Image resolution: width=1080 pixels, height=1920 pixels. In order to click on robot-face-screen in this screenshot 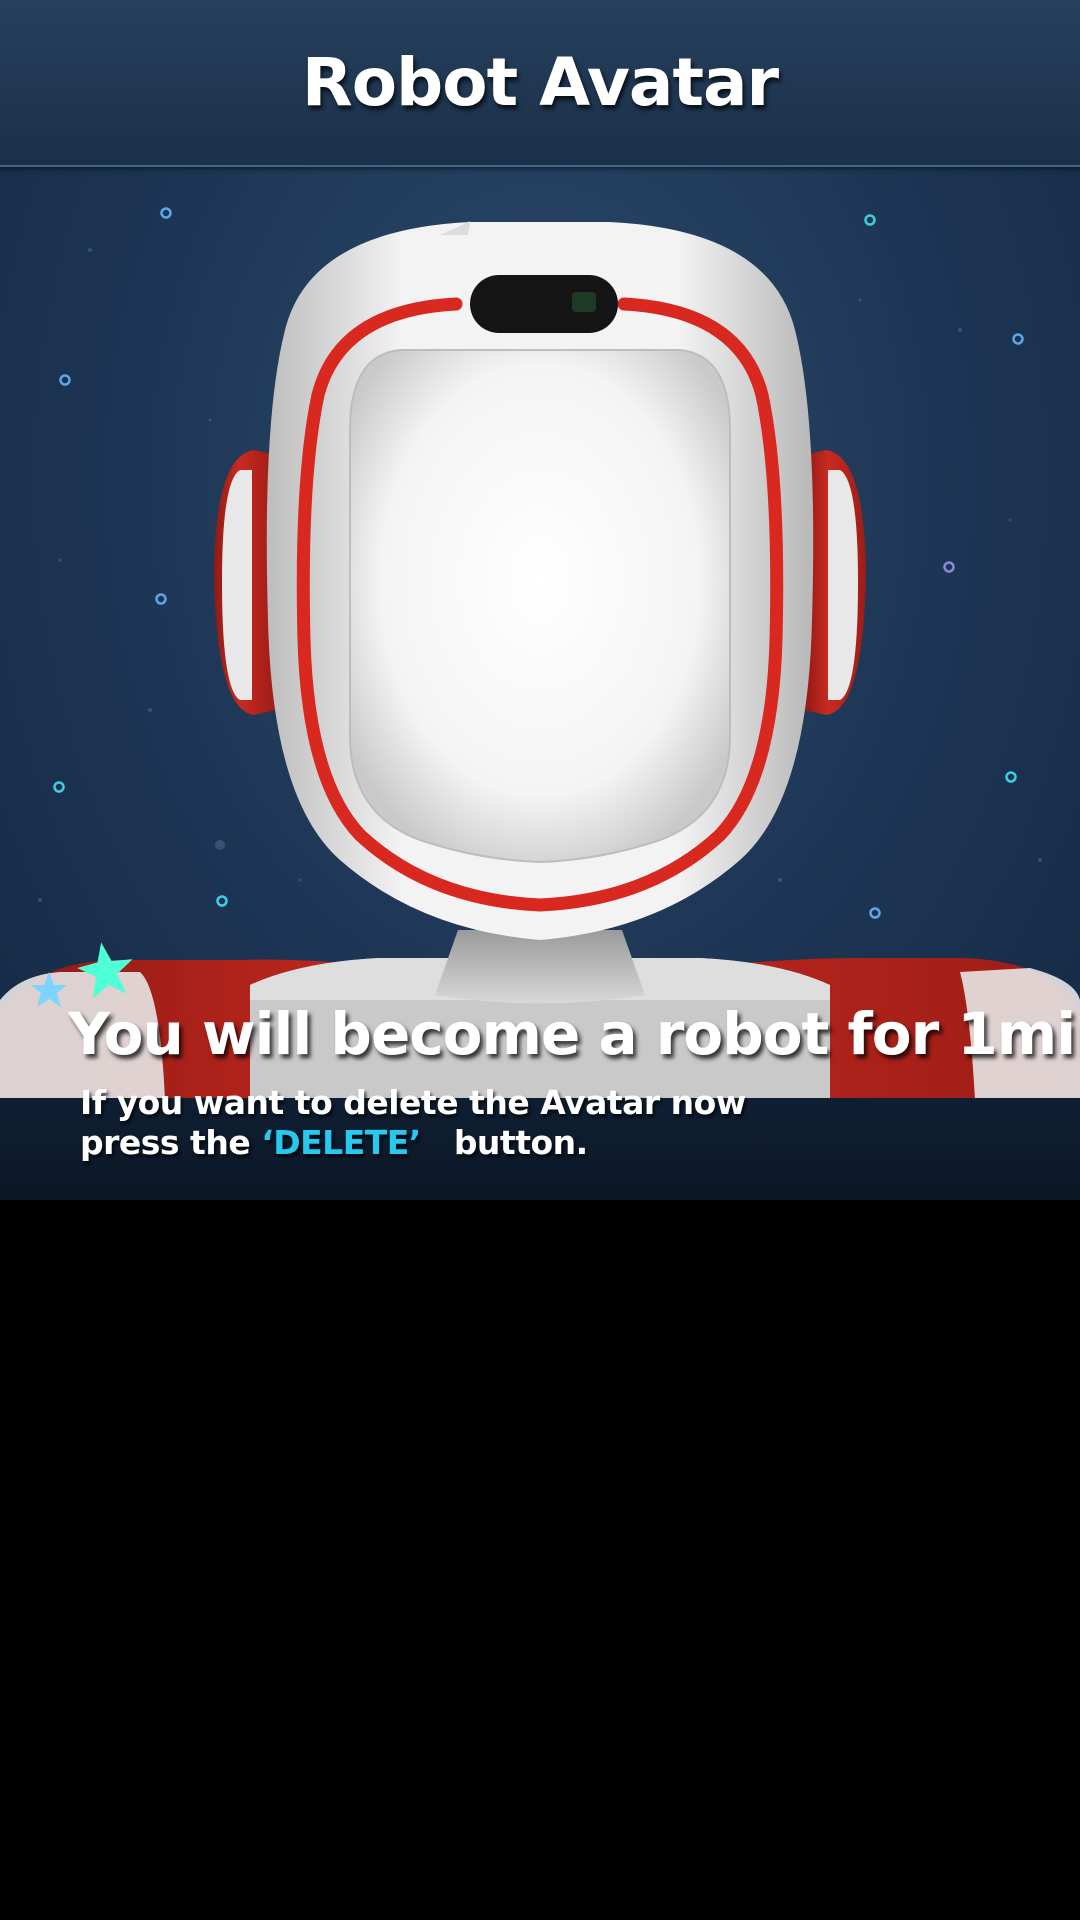, I will do `click(540, 606)`.